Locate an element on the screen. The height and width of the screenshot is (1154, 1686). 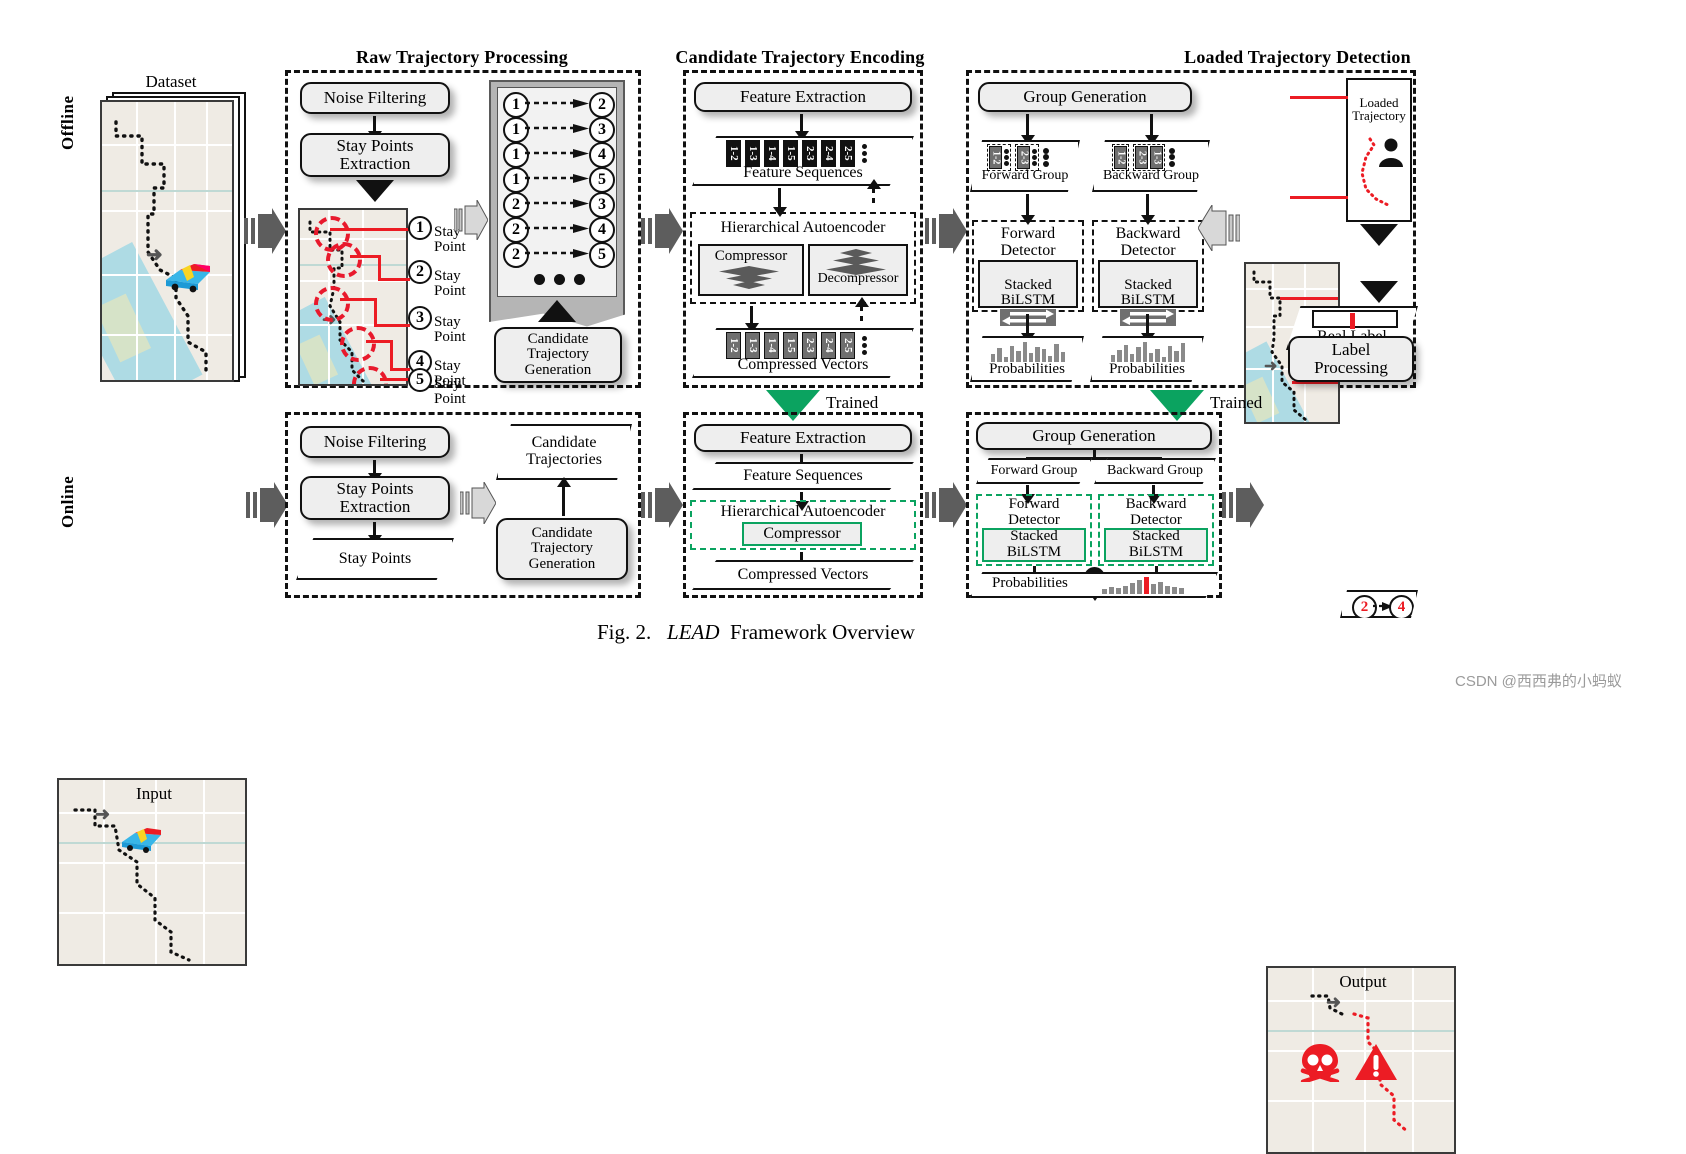
arrow-gg-to-bg is located at coordinates (1151, 125).